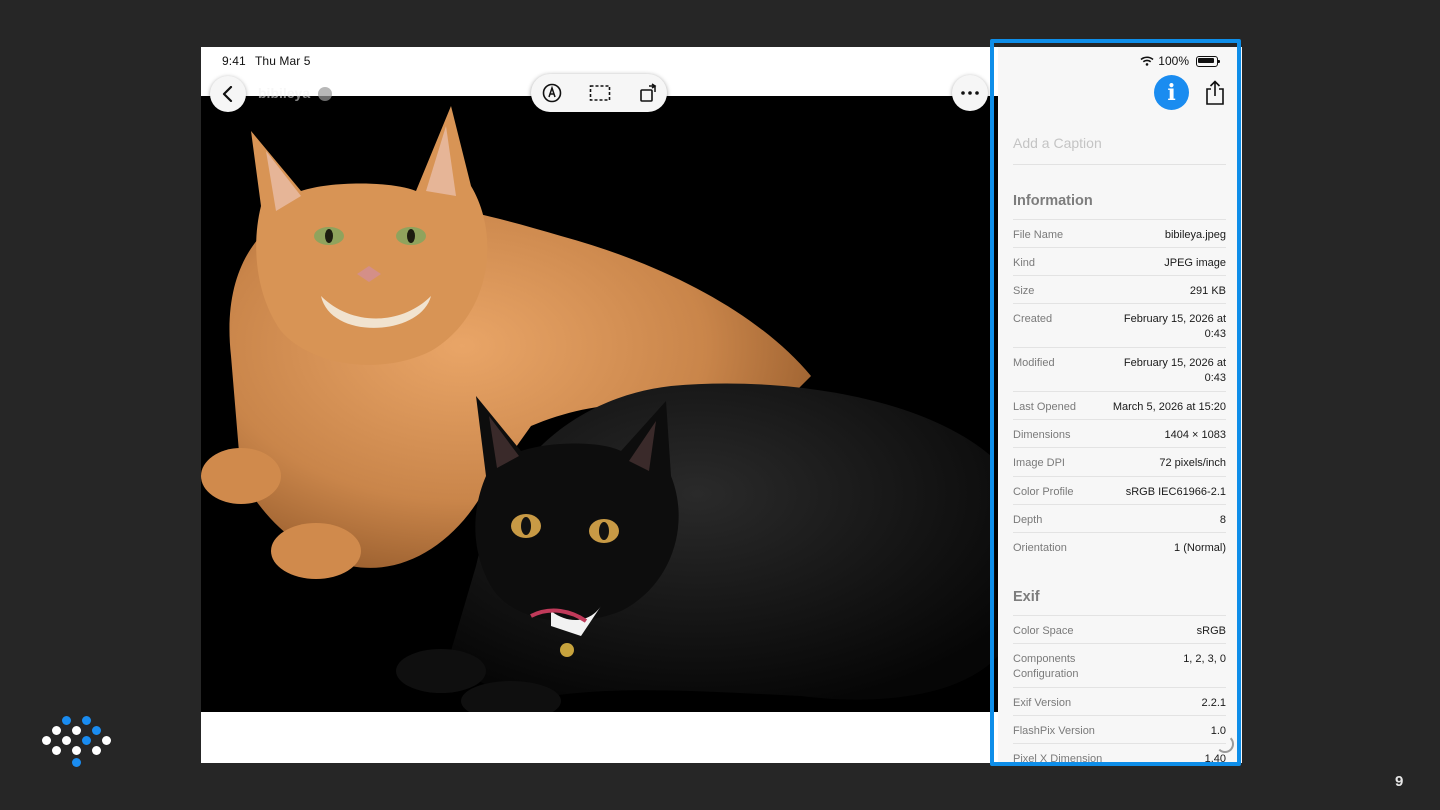  I want to click on rotate-button, so click(649, 93).